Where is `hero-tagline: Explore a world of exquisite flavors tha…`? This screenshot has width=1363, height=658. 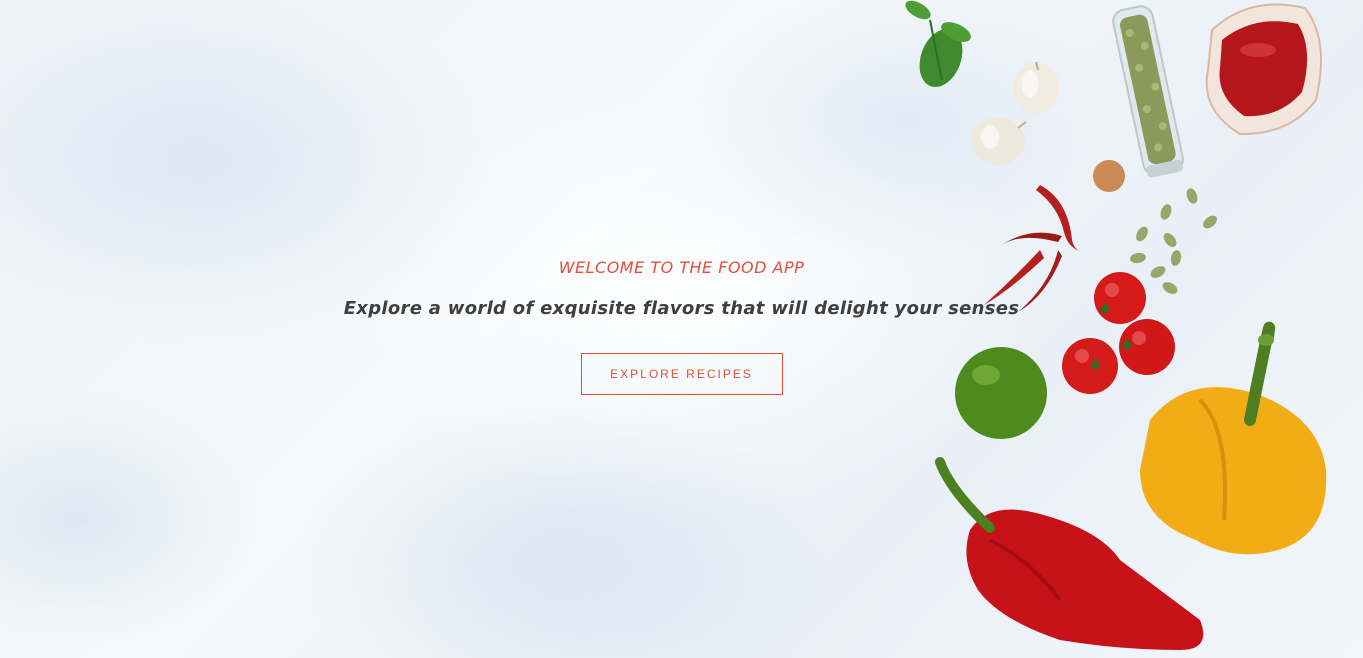 hero-tagline: Explore a world of exquisite flavors tha… is located at coordinates (681, 308).